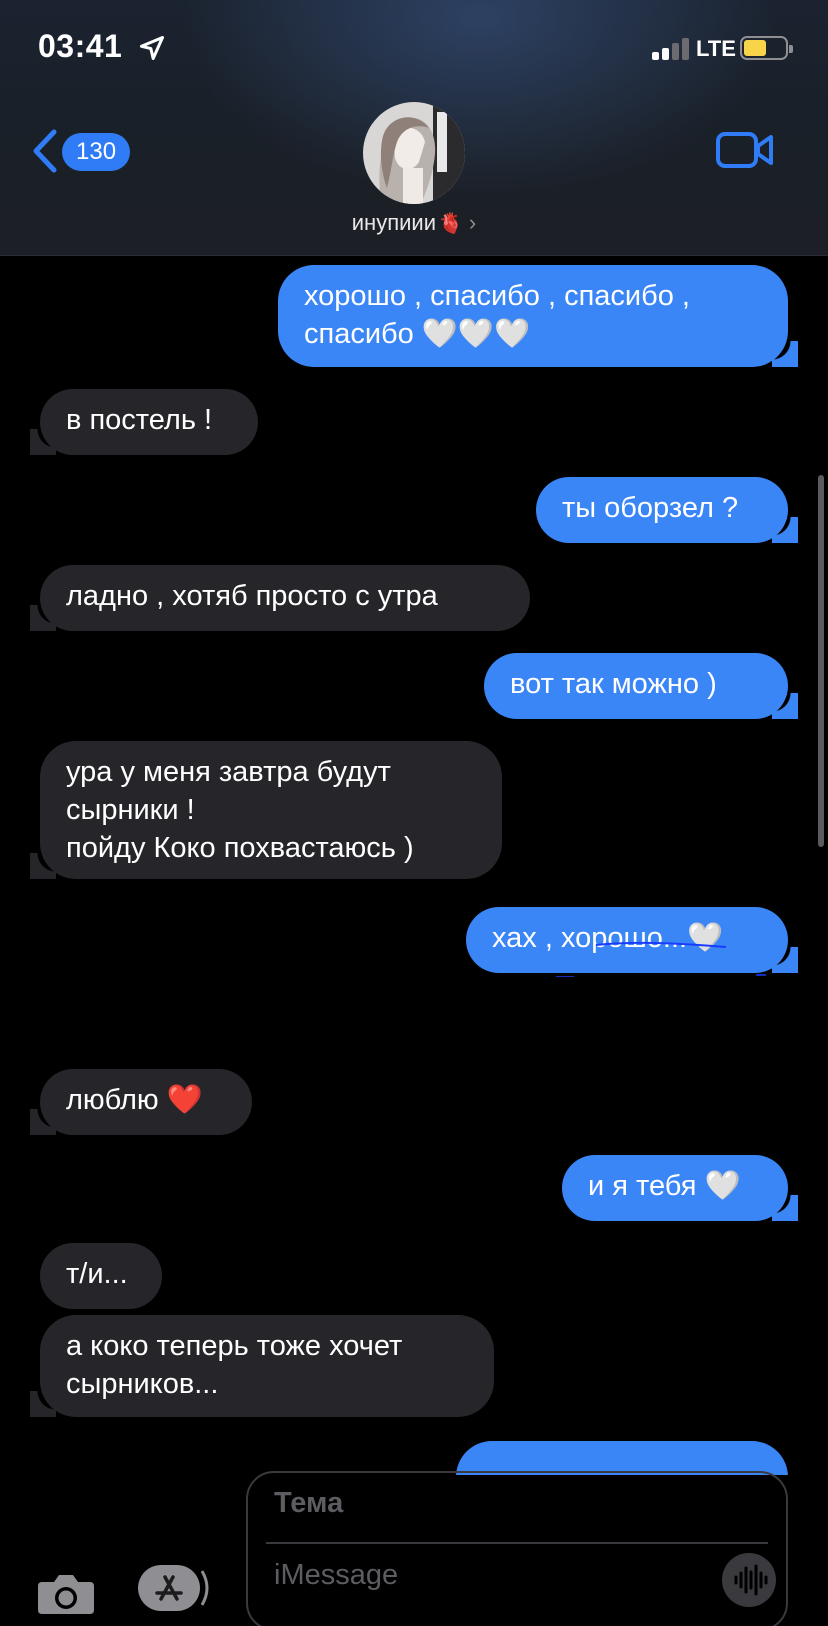 This screenshot has width=828, height=1626. I want to click on audio-message-button, so click(749, 1580).